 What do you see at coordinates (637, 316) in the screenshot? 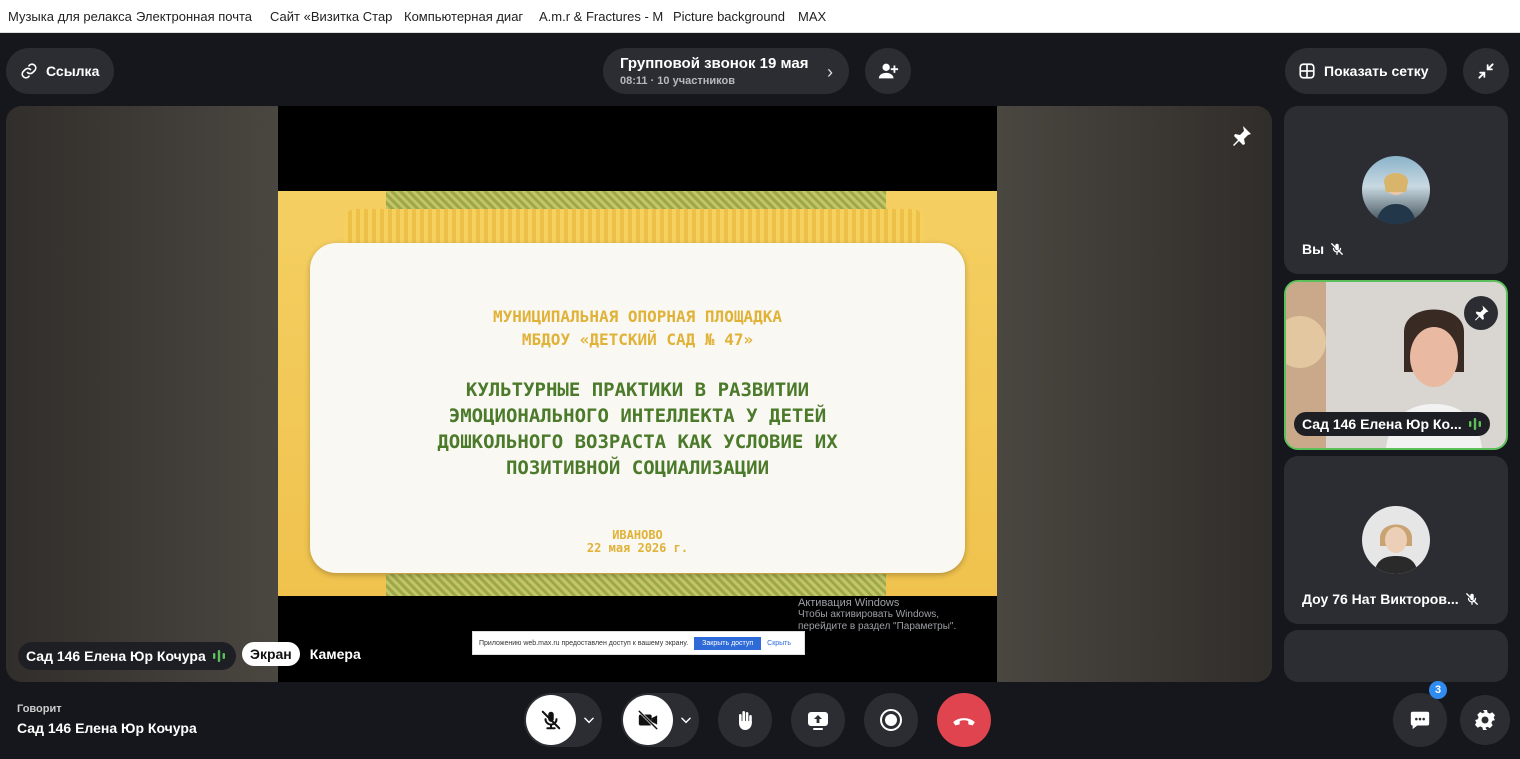
I see `slide-org-line: МУНИЦИПАЛЬНАЯ ОПОРНАЯ ПЛОЩАДКА` at bounding box center [637, 316].